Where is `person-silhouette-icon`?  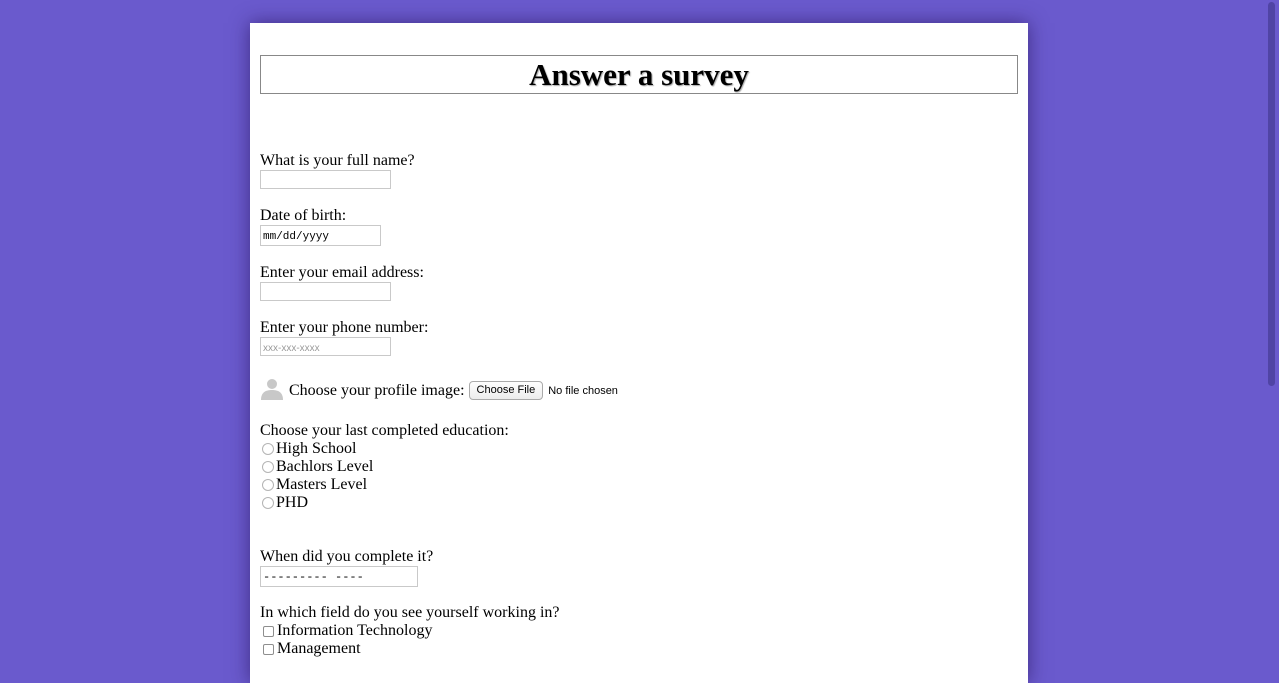 person-silhouette-icon is located at coordinates (272, 389).